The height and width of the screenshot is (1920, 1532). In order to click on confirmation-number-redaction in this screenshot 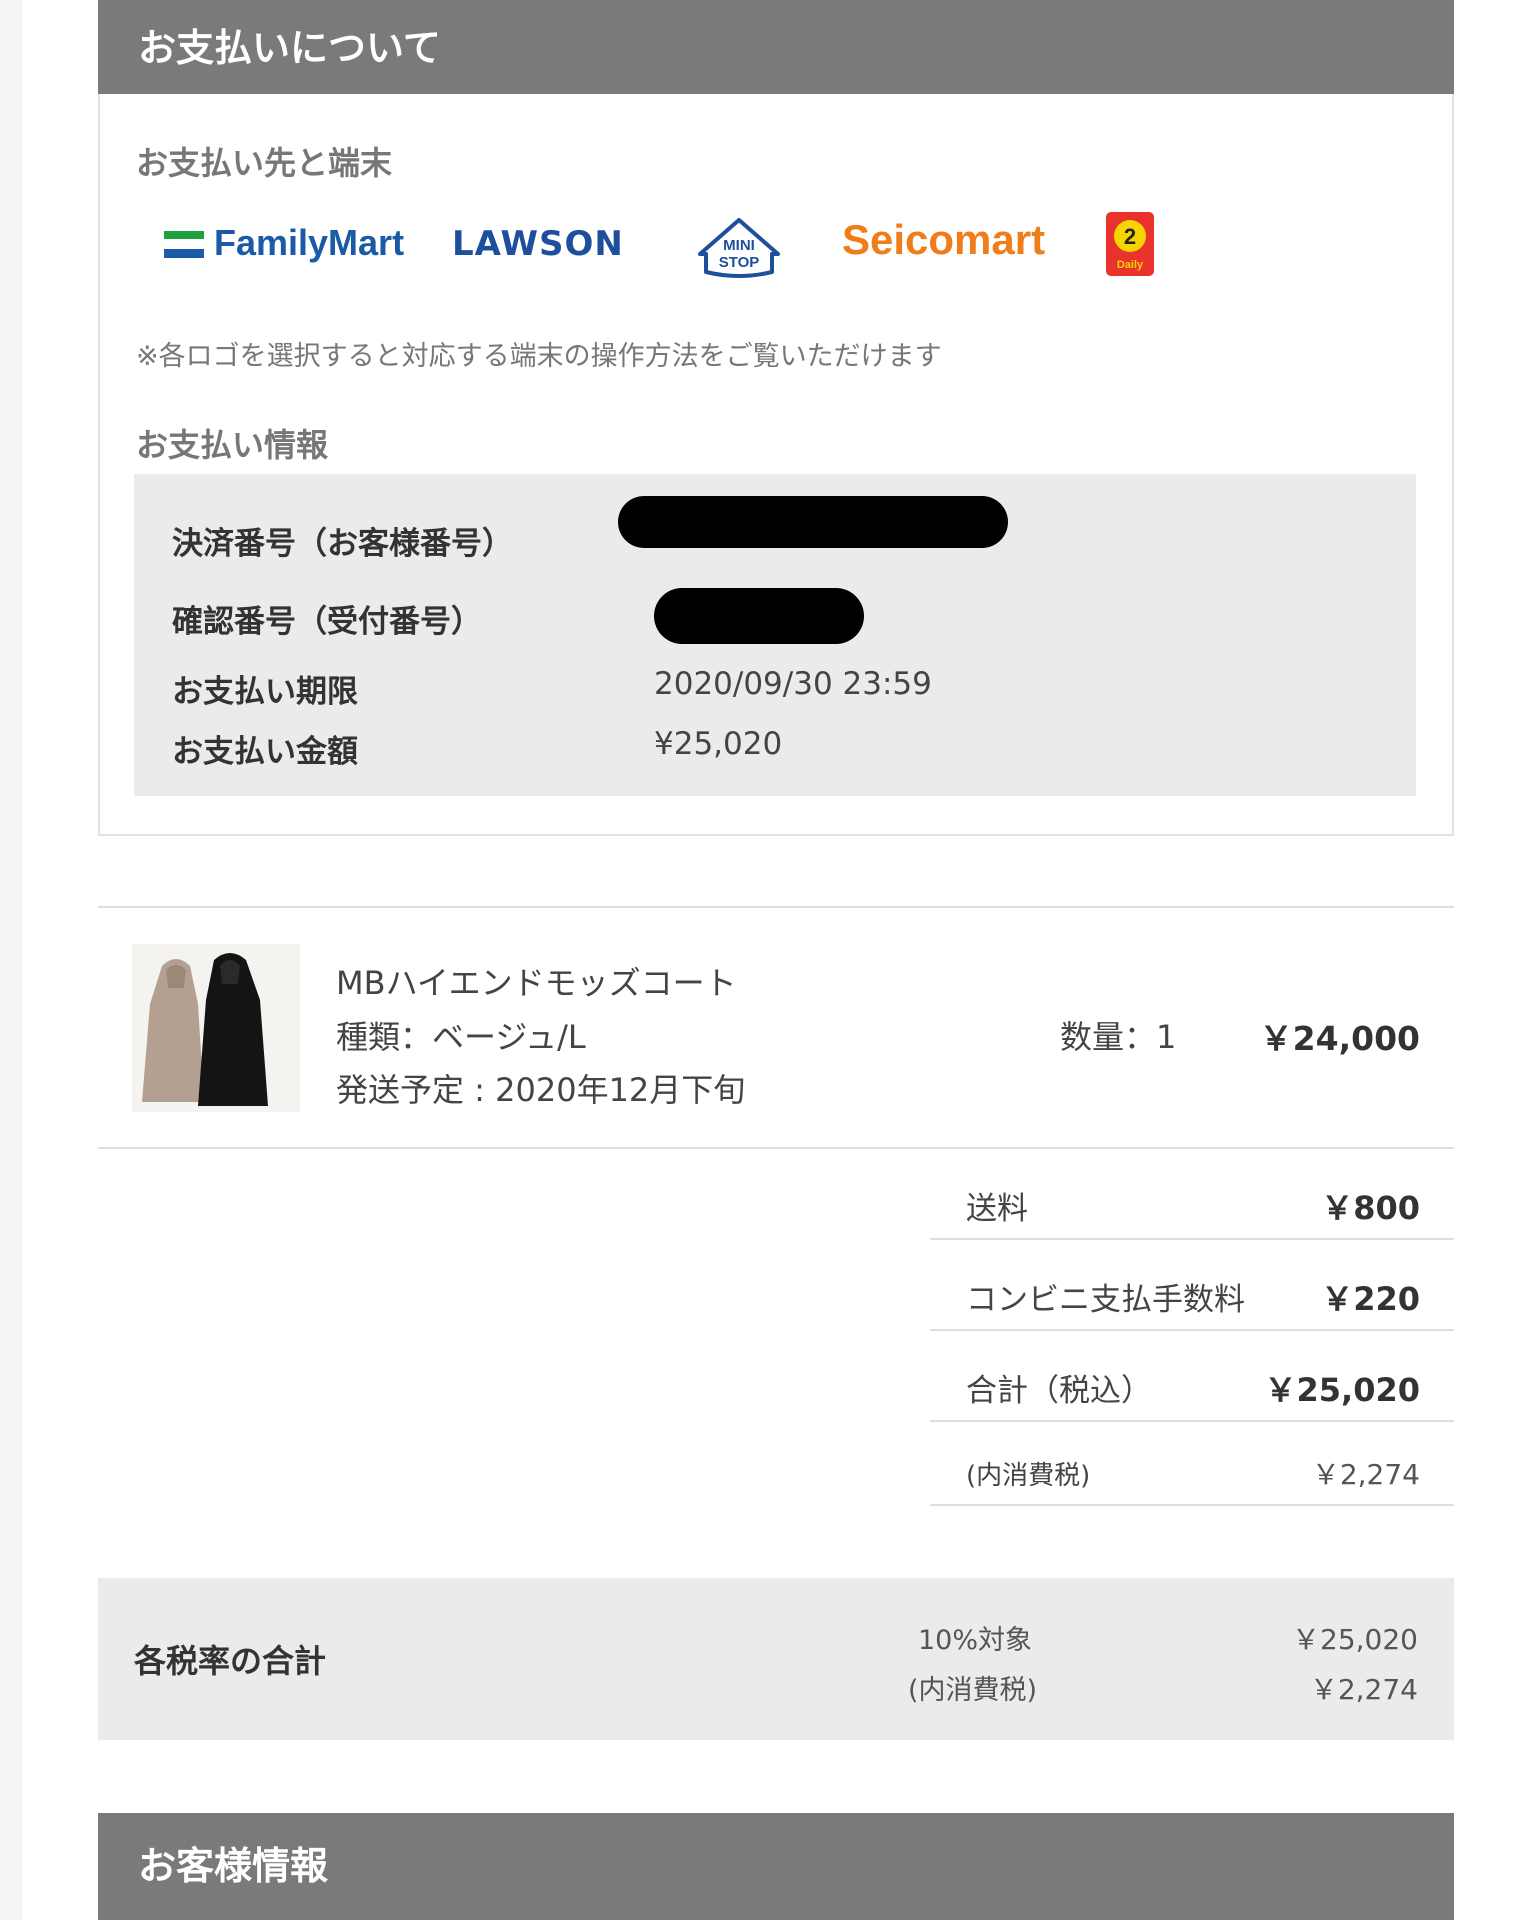, I will do `click(759, 616)`.